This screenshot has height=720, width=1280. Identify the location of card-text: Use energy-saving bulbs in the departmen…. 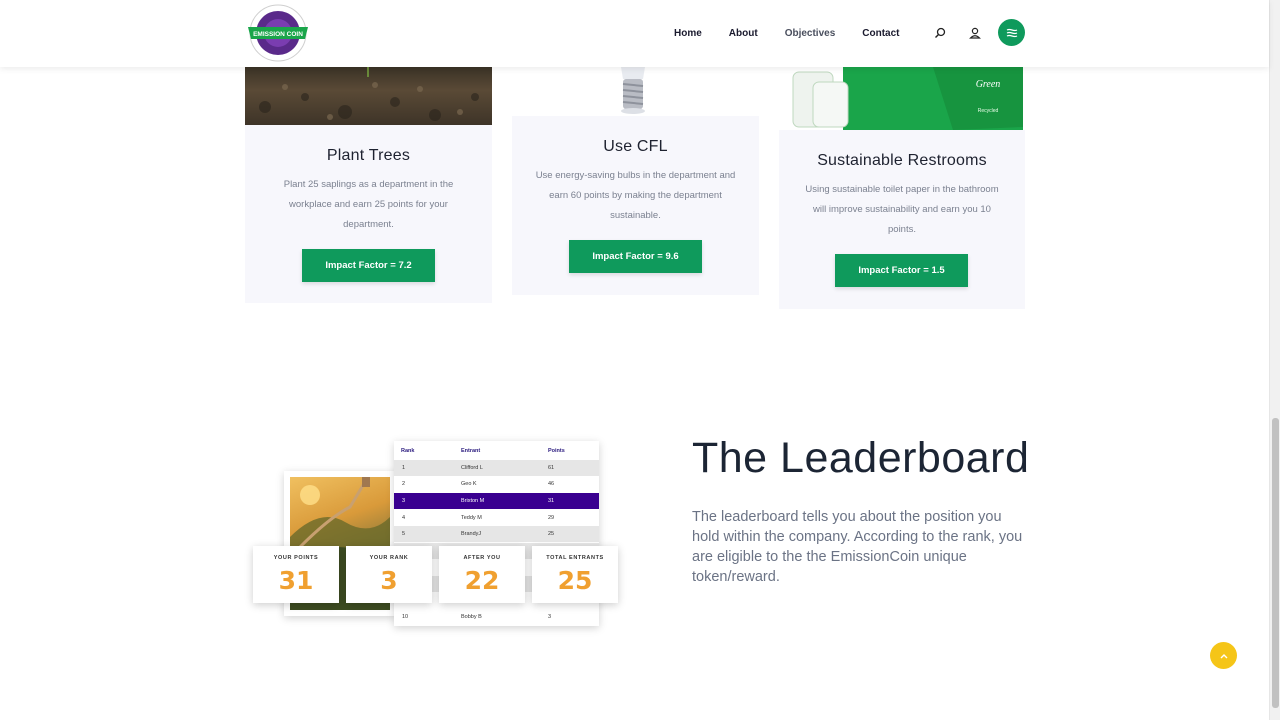
(635, 195).